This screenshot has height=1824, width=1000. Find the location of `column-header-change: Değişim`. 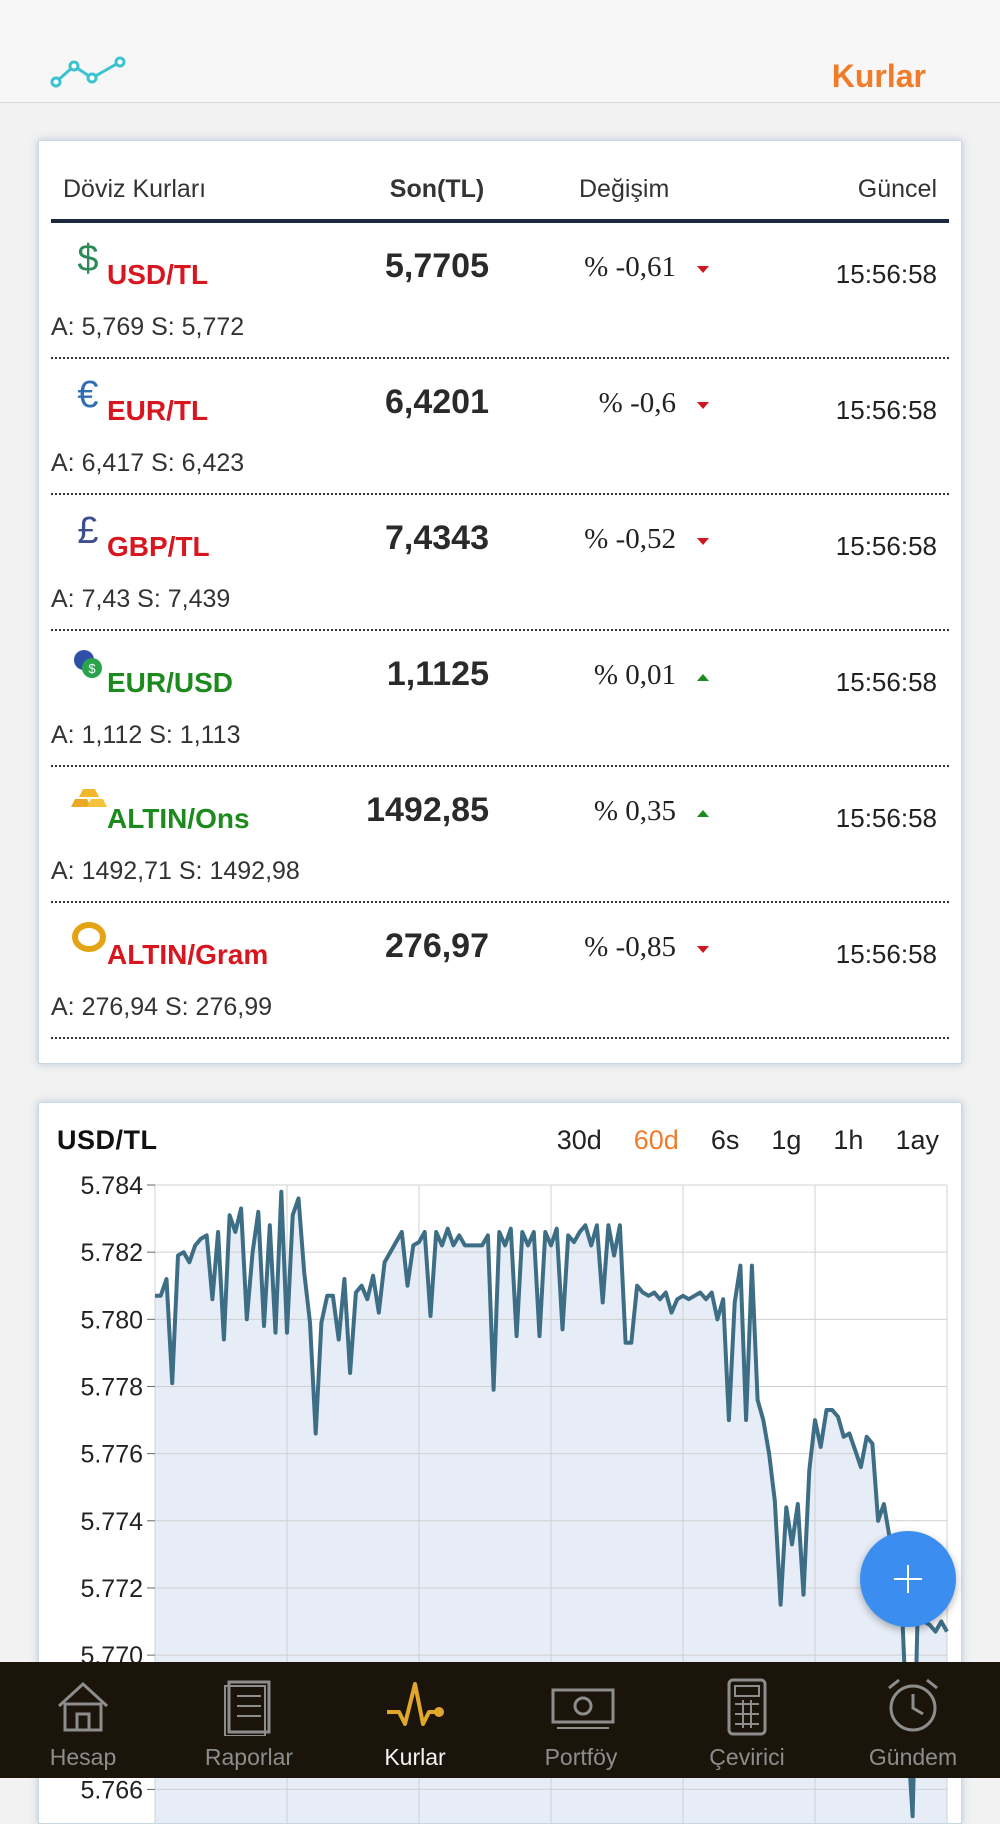

column-header-change: Değişim is located at coordinates (624, 189).